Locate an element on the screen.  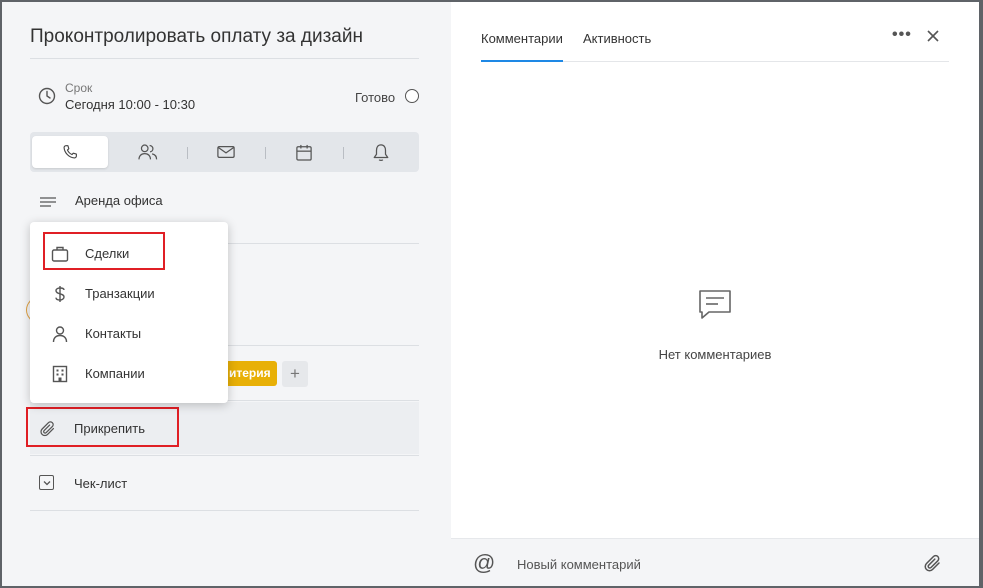
menu-item-label: Компании is located at coordinates (115, 373).